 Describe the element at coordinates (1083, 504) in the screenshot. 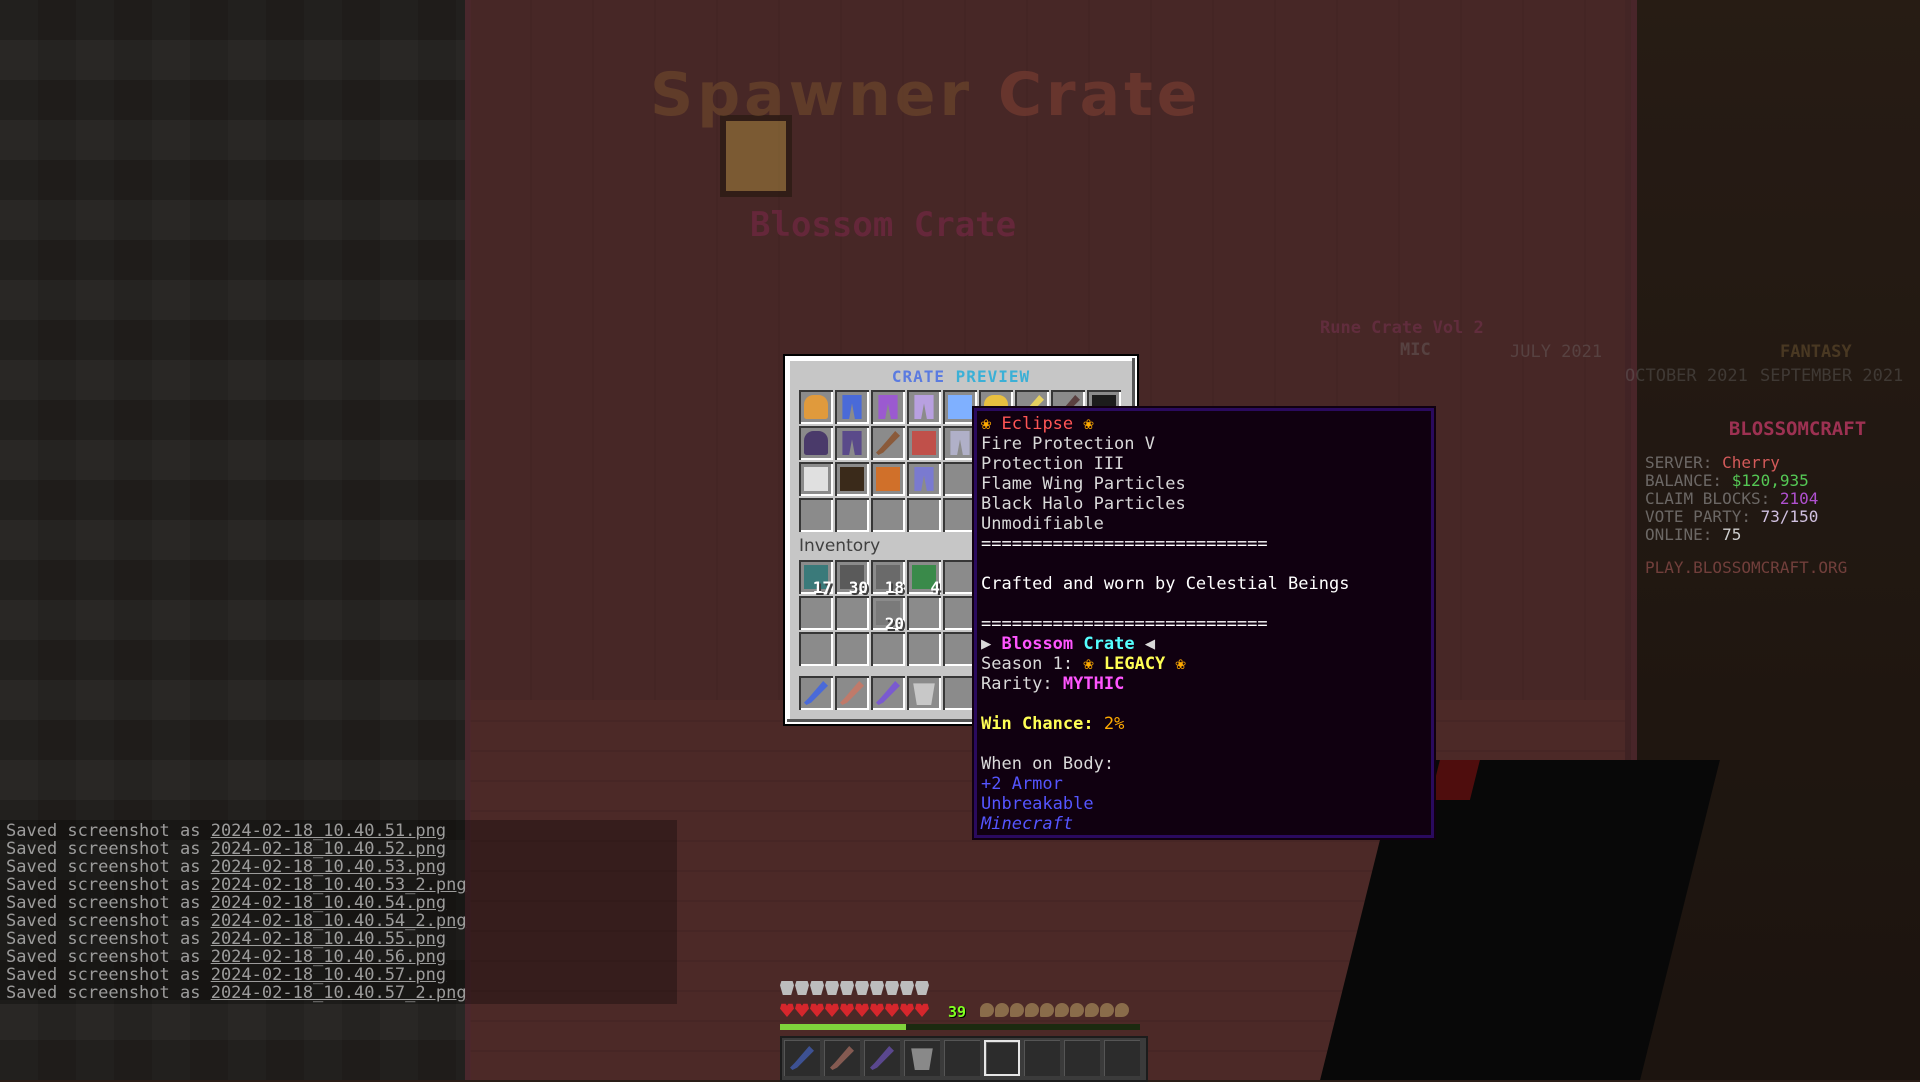

I see `enchant-line: Black Halo Particles` at that location.